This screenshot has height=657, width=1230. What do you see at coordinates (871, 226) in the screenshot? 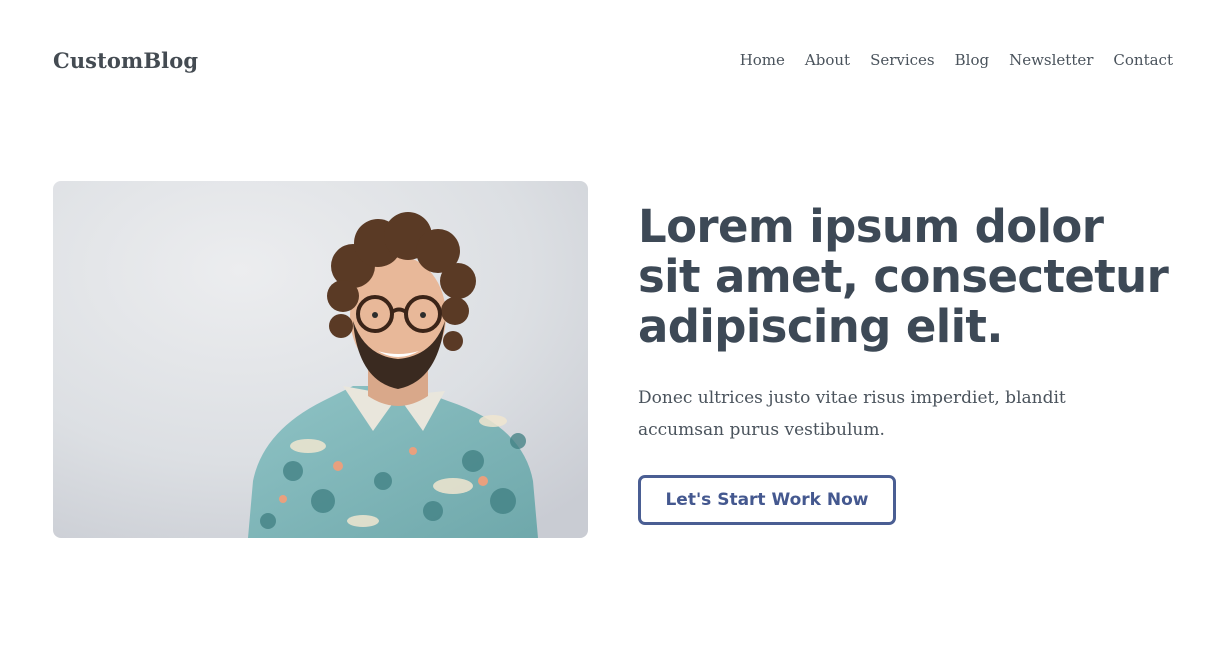
I see `hero-headline-line: Lorem ipsum dolor` at bounding box center [871, 226].